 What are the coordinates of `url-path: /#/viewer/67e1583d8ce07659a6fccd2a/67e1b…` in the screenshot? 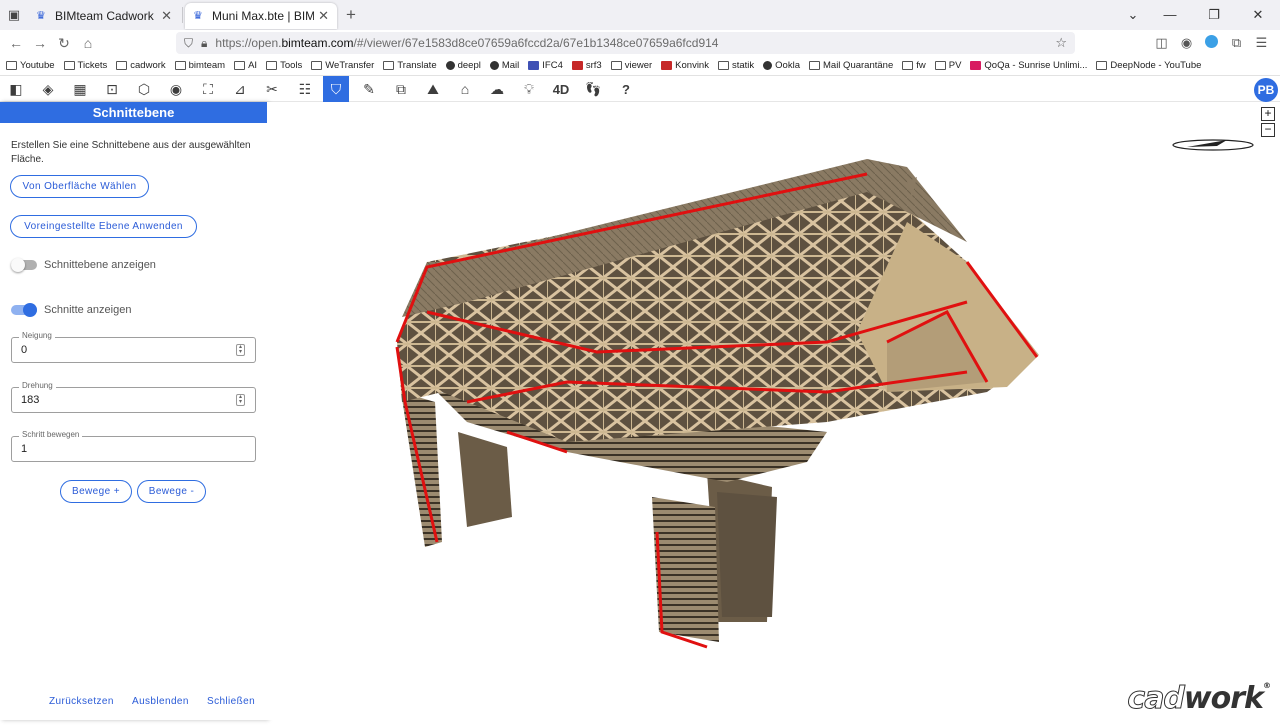 It's located at (536, 43).